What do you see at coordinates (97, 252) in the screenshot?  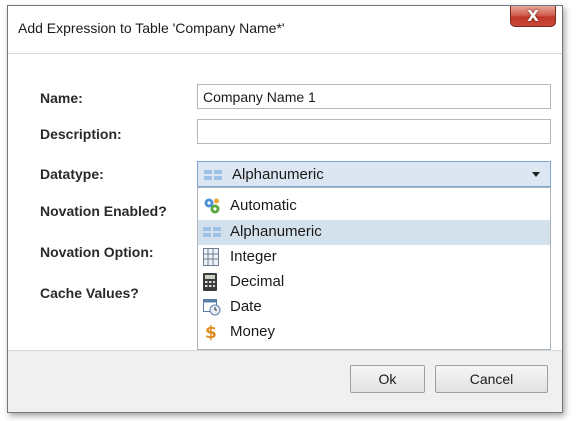 I see `novation-option-label: Novation Option:` at bounding box center [97, 252].